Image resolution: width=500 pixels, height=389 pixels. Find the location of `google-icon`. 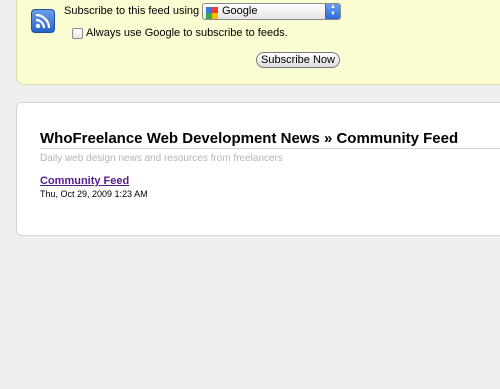

google-icon is located at coordinates (212, 12).